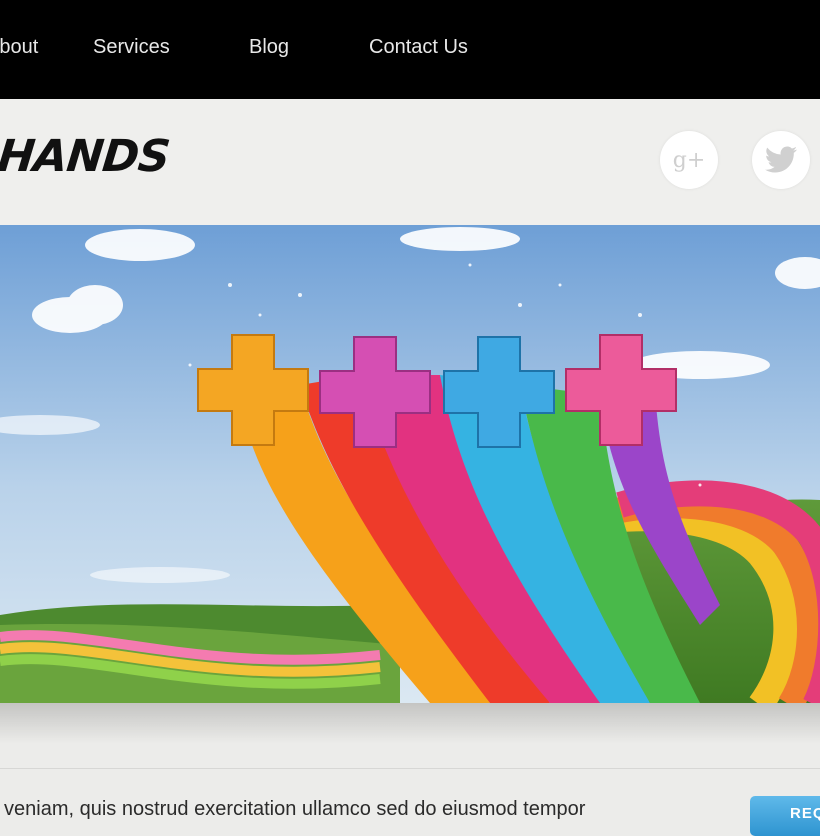 This screenshot has width=820, height=836. What do you see at coordinates (410, 723) in the screenshot?
I see `hero-shadow` at bounding box center [410, 723].